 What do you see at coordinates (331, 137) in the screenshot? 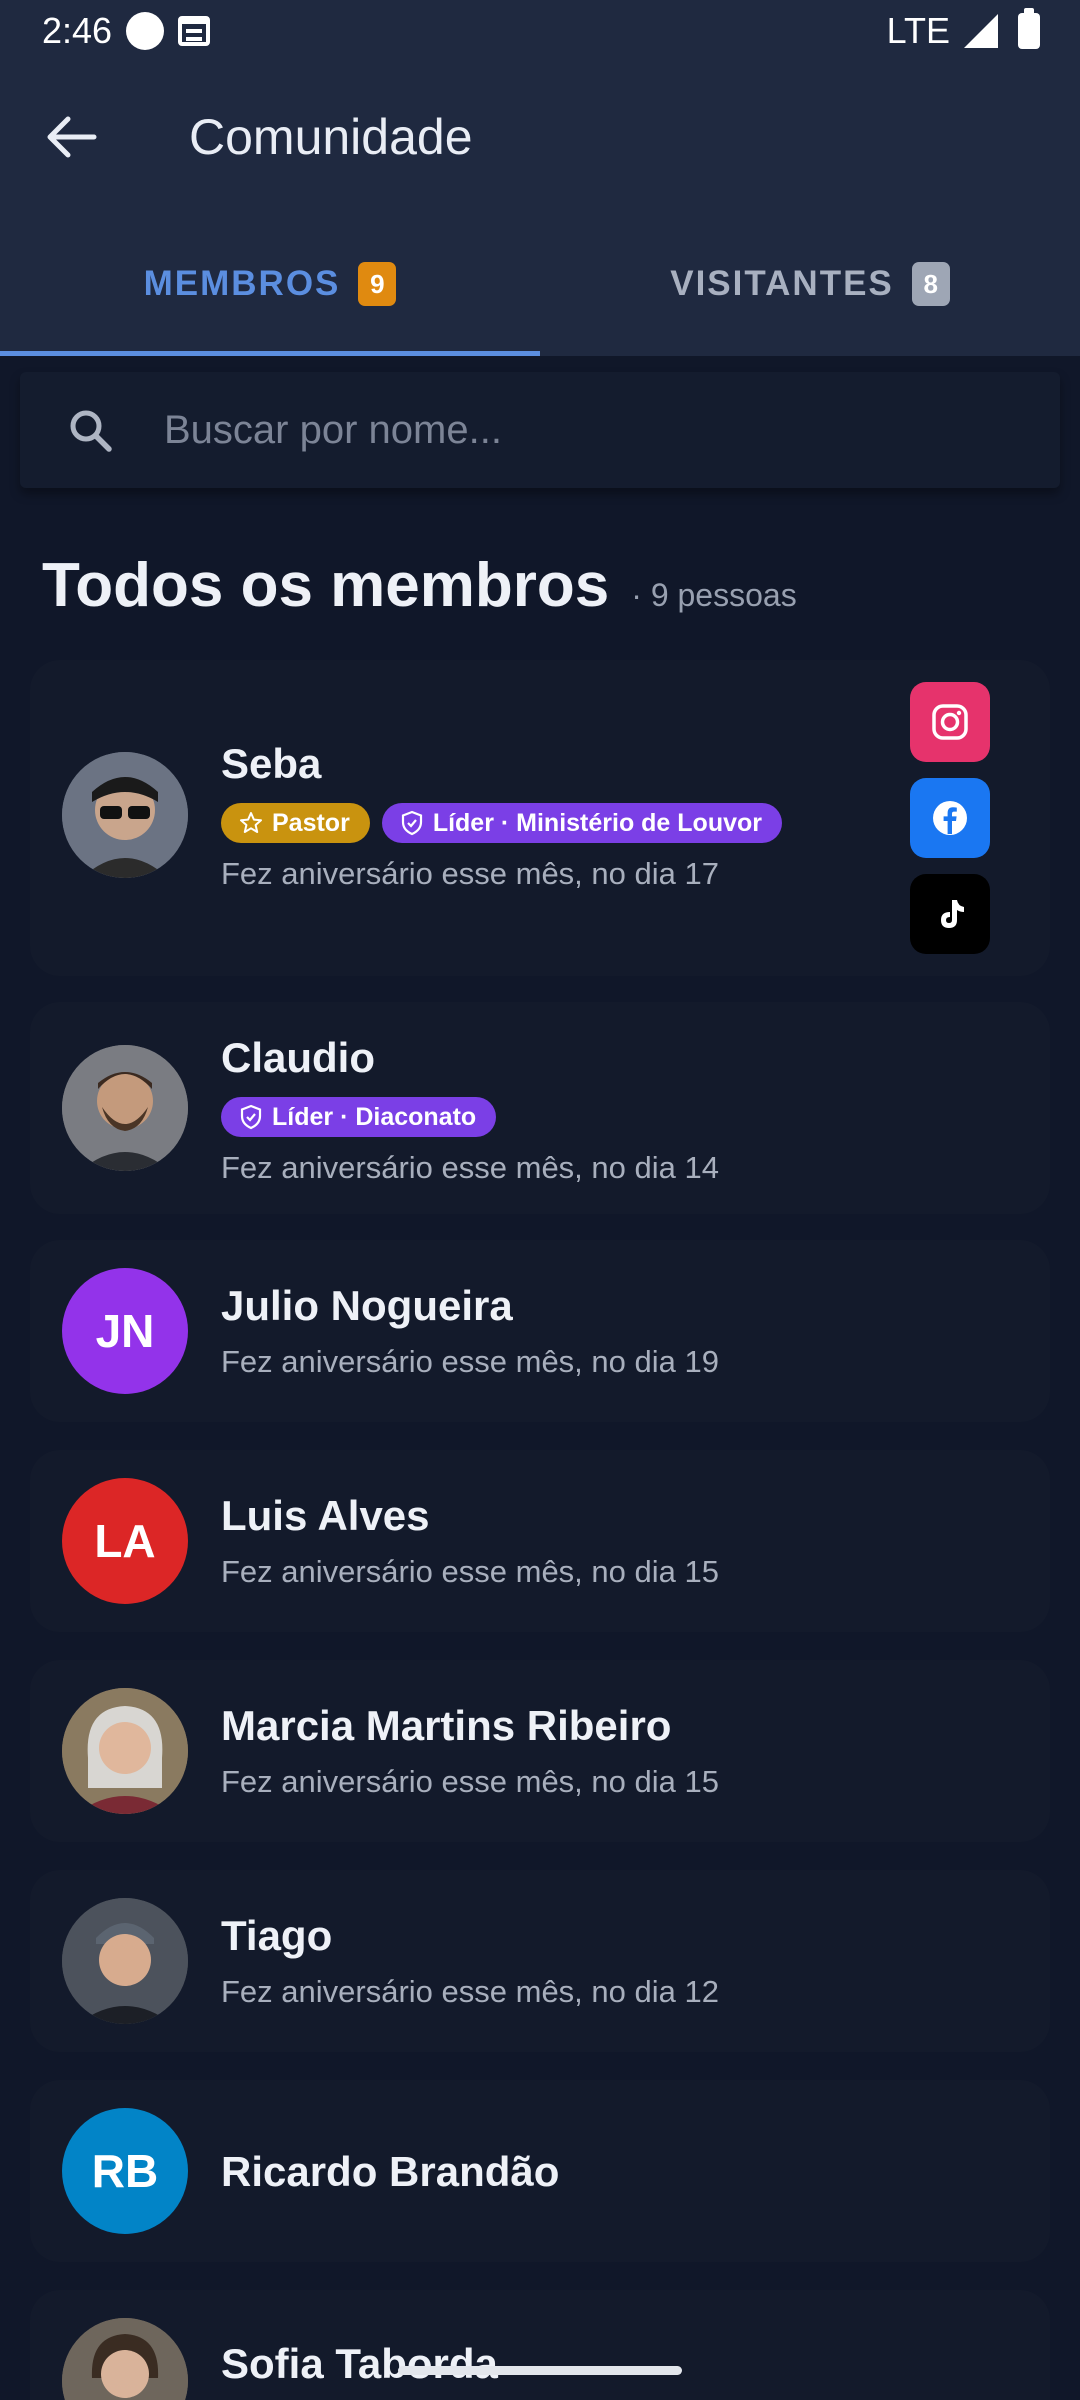
I see `page-title: Comunidade` at bounding box center [331, 137].